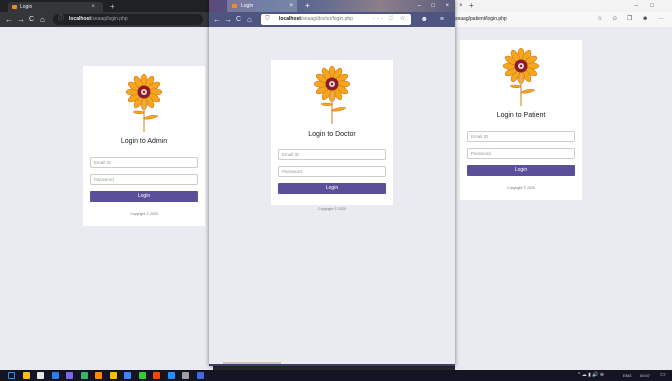 The height and width of the screenshot is (381, 672). I want to click on notification-icon: ▭, so click(663, 375).